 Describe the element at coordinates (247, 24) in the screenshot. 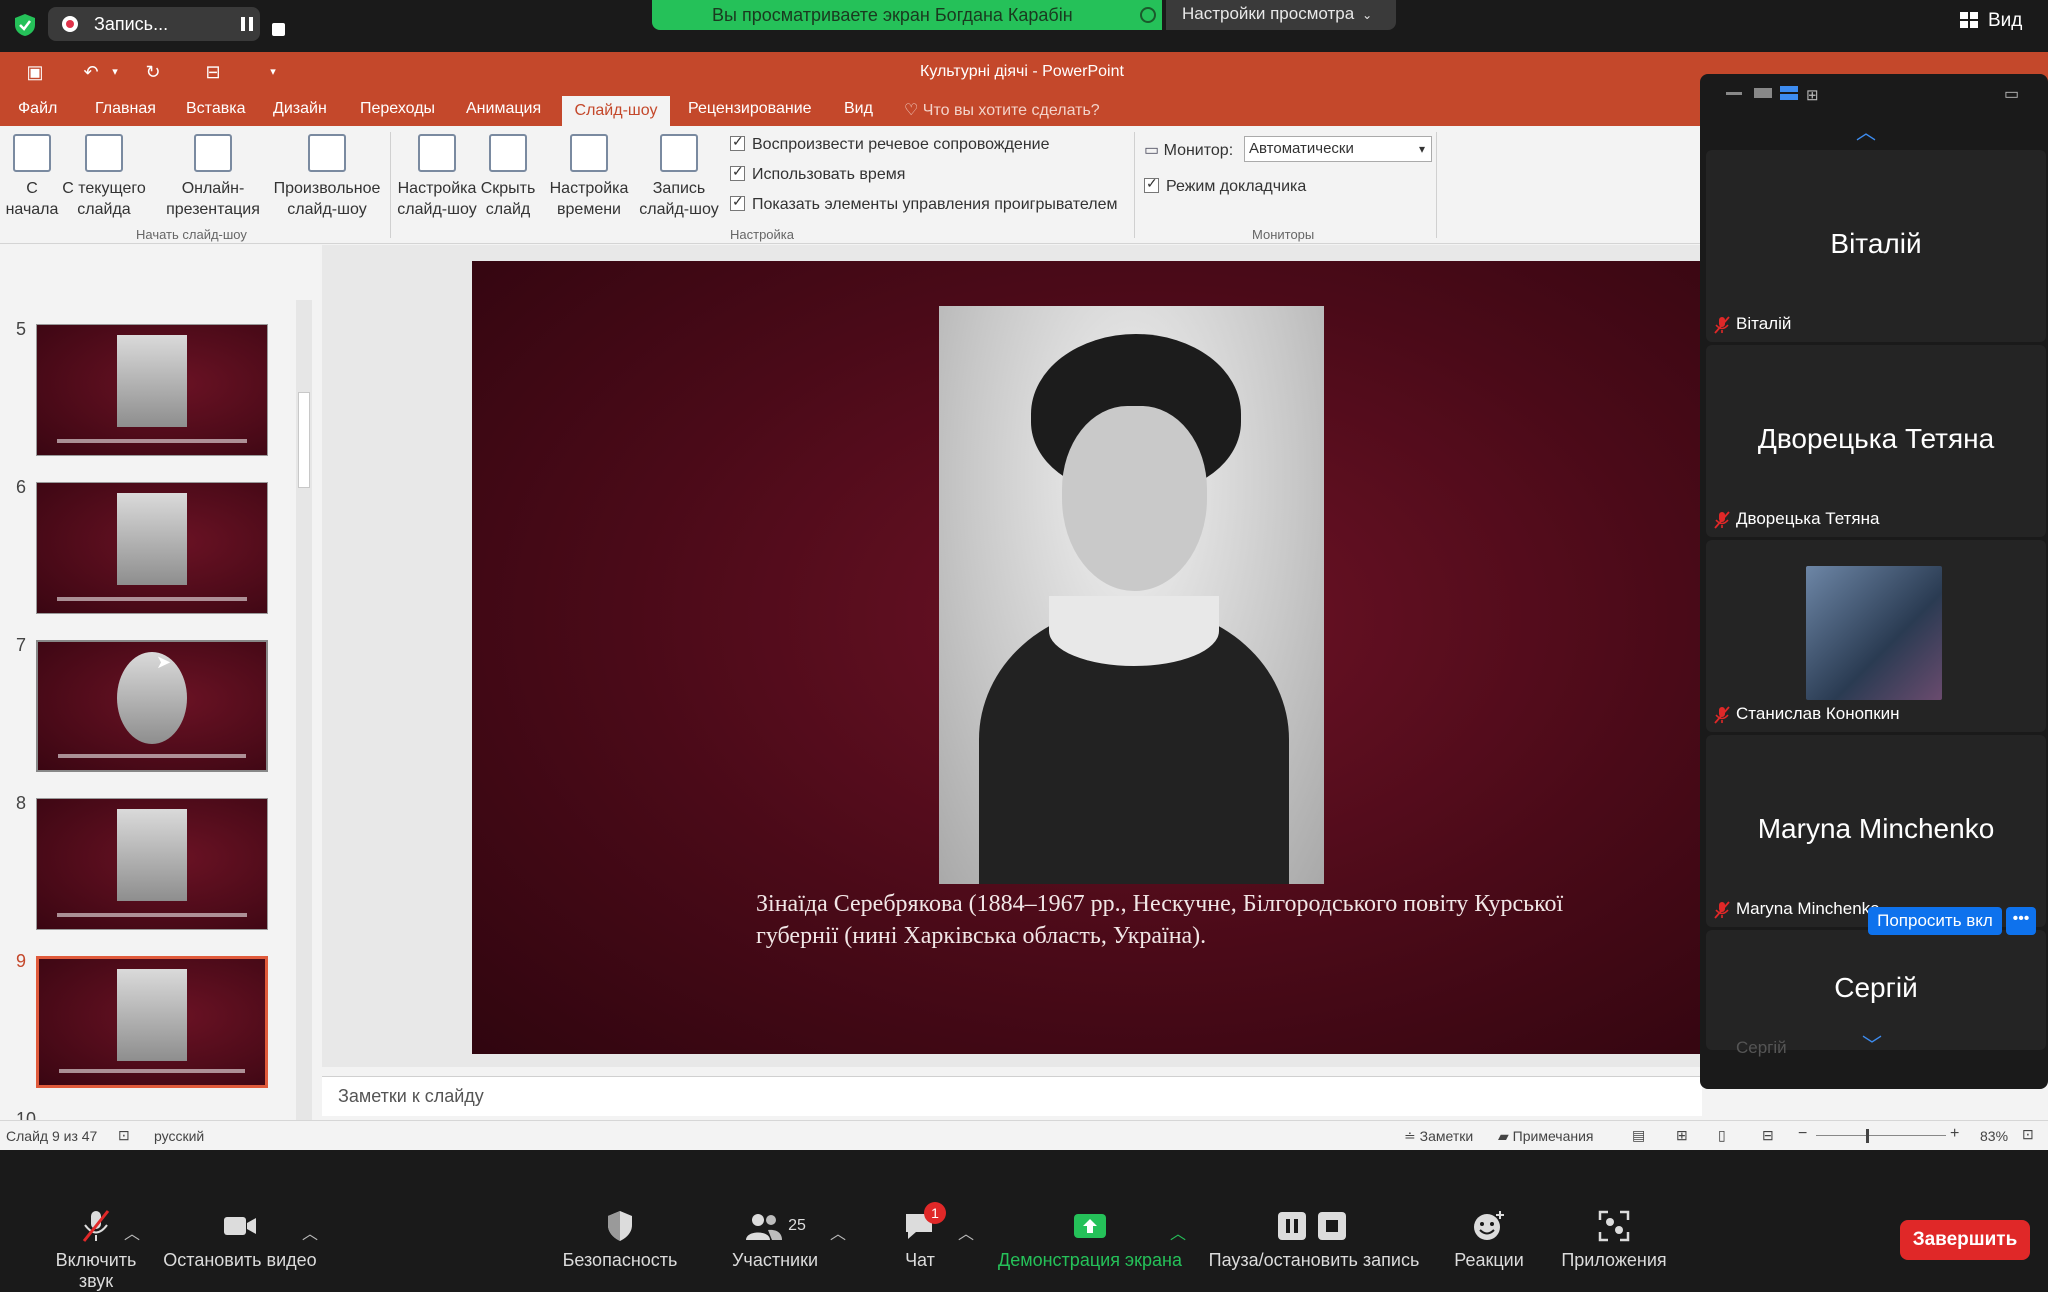

I see `pause-icon` at that location.